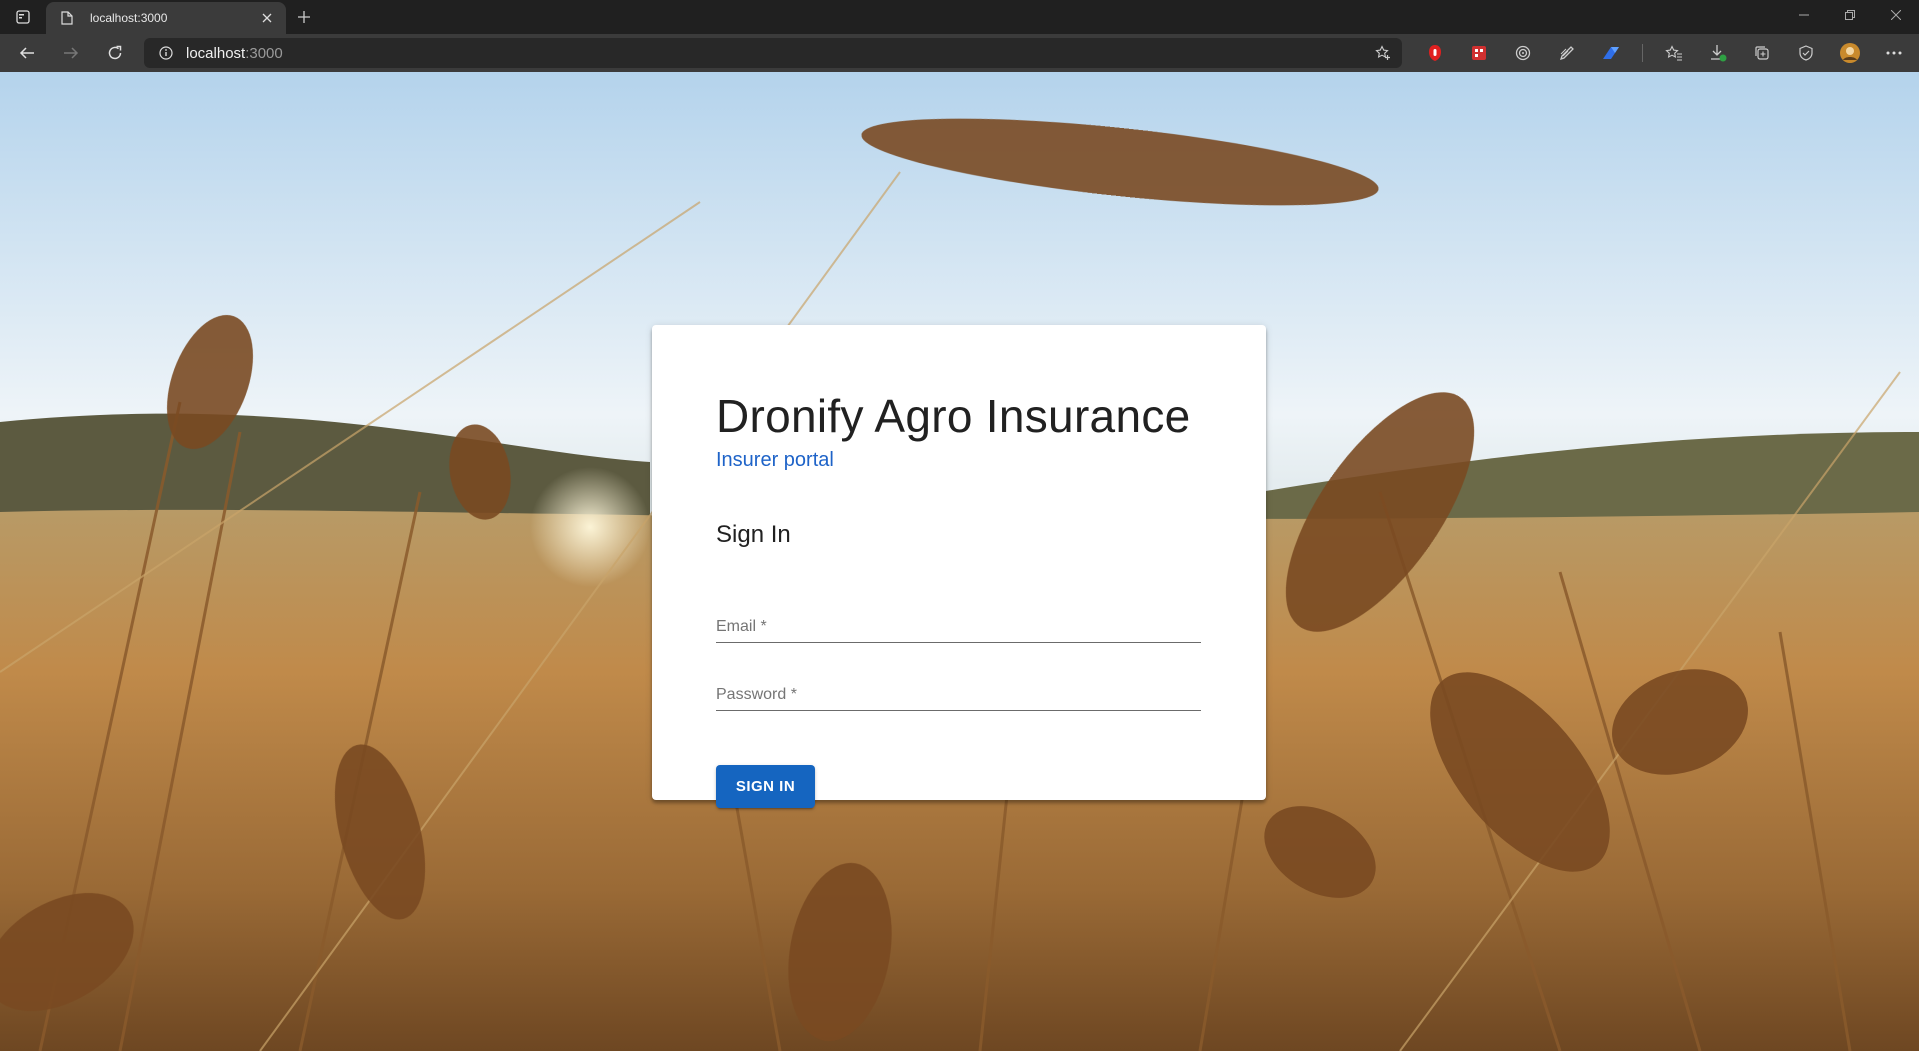  Describe the element at coordinates (765, 786) in the screenshot. I see `signin-button: SIGN IN` at that location.